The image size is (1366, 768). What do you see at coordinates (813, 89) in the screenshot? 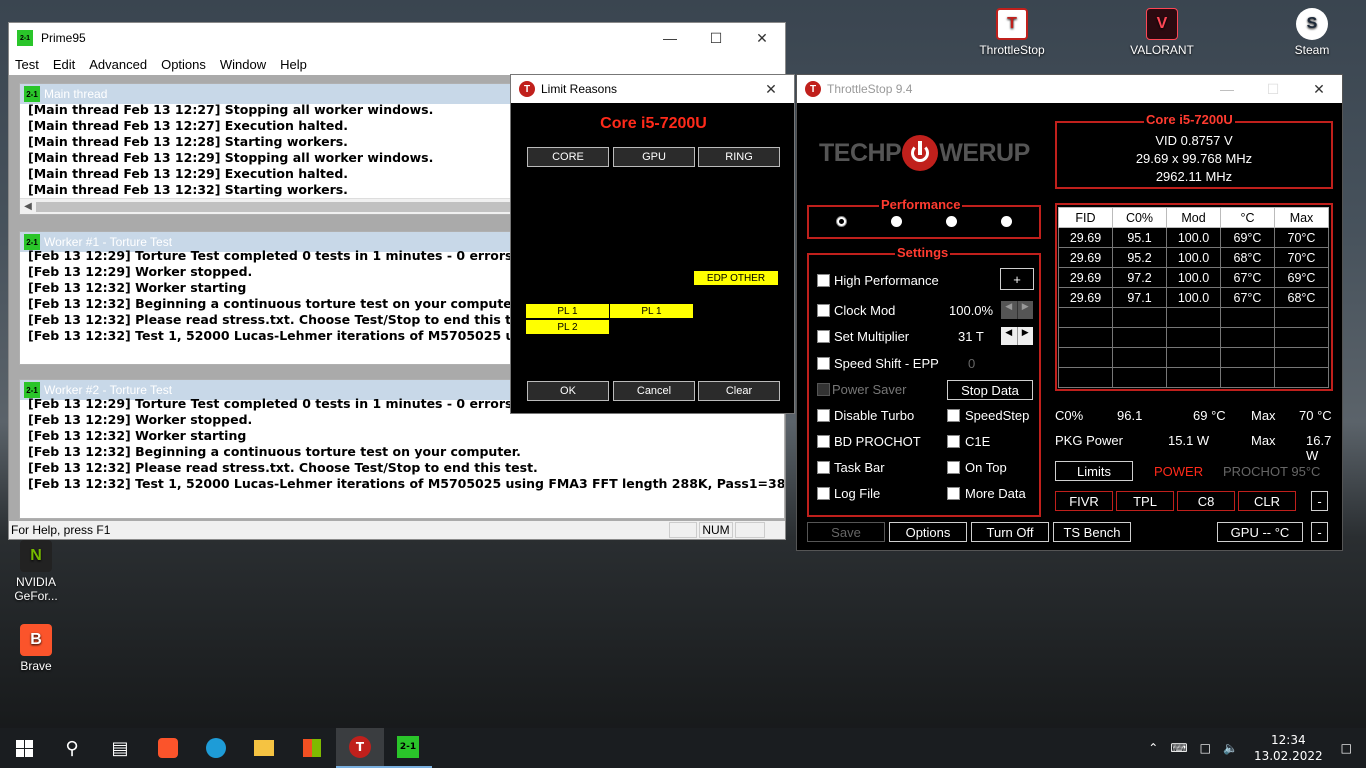
I see `throttlestop-app-icon: T` at bounding box center [813, 89].